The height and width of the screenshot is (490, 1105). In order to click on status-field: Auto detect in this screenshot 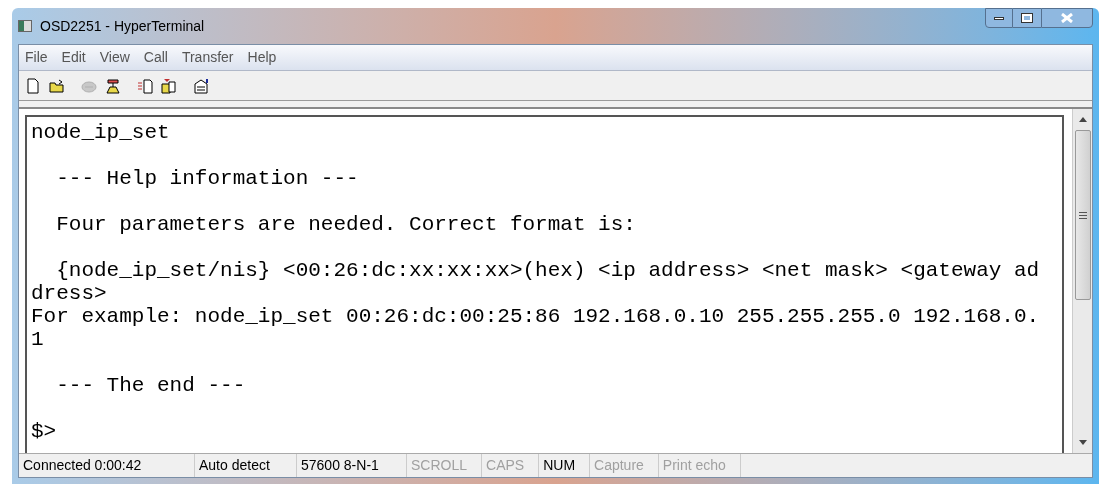, I will do `click(246, 465)`.